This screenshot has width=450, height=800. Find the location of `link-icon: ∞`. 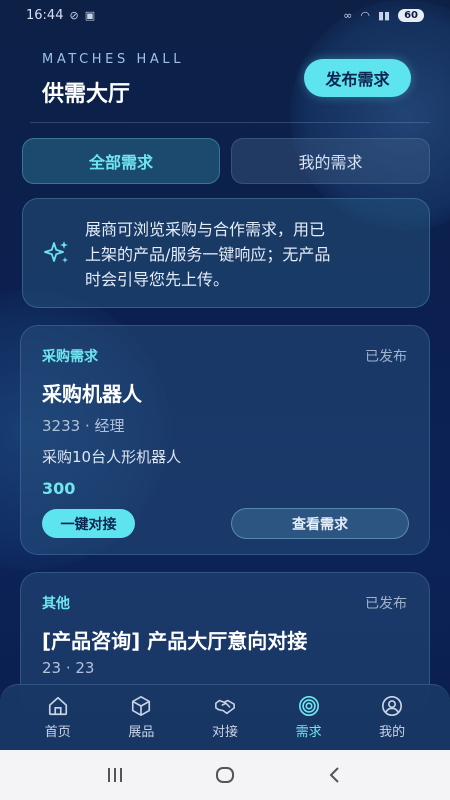

link-icon: ∞ is located at coordinates (348, 15).